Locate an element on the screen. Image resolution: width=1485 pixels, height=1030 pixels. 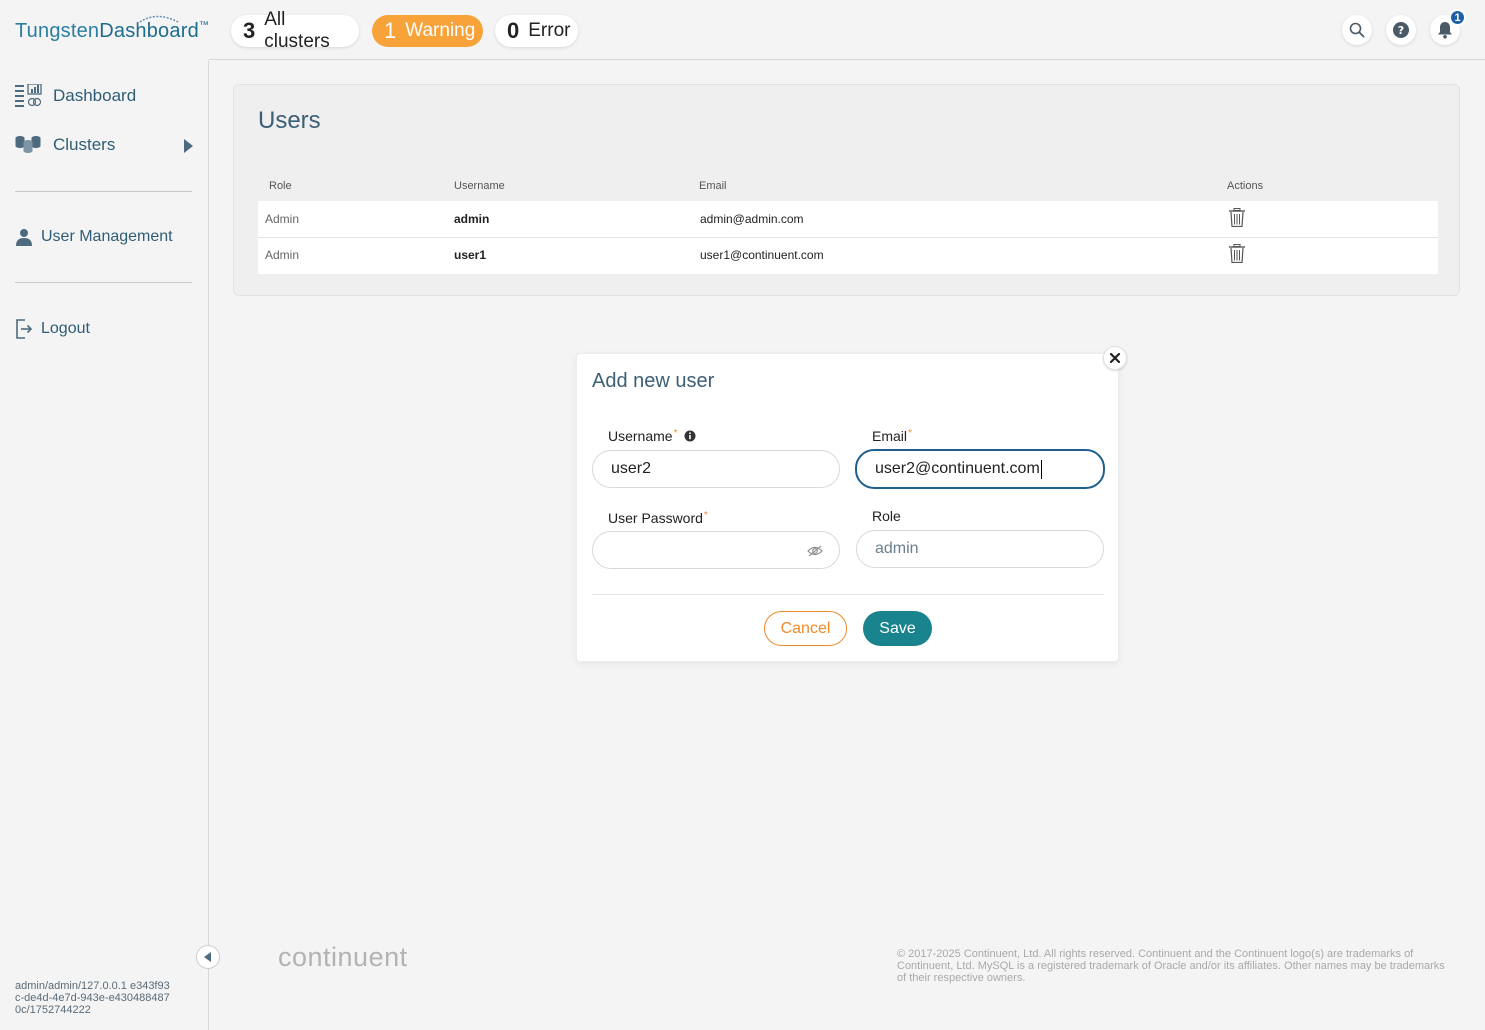
all-clusters-count: 3 is located at coordinates (249, 30).